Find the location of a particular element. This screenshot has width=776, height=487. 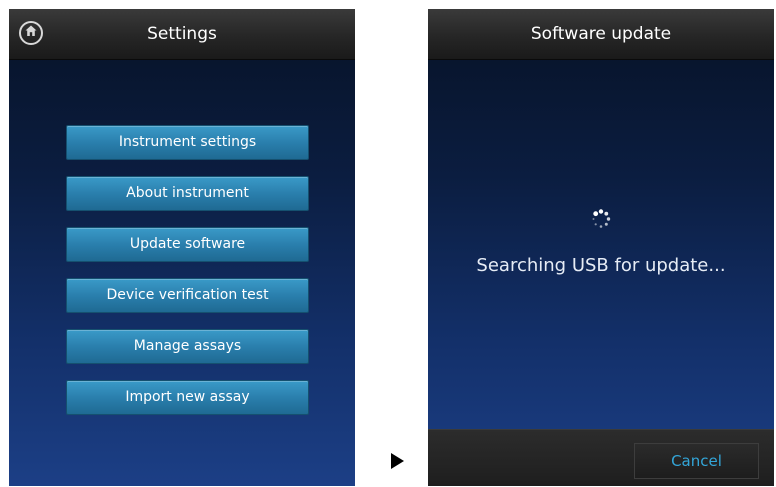

home-icon is located at coordinates (31, 33).